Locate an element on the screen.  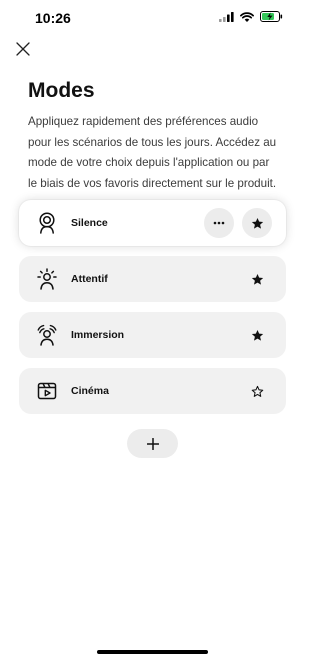
add-mode-button is located at coordinates (152, 443).